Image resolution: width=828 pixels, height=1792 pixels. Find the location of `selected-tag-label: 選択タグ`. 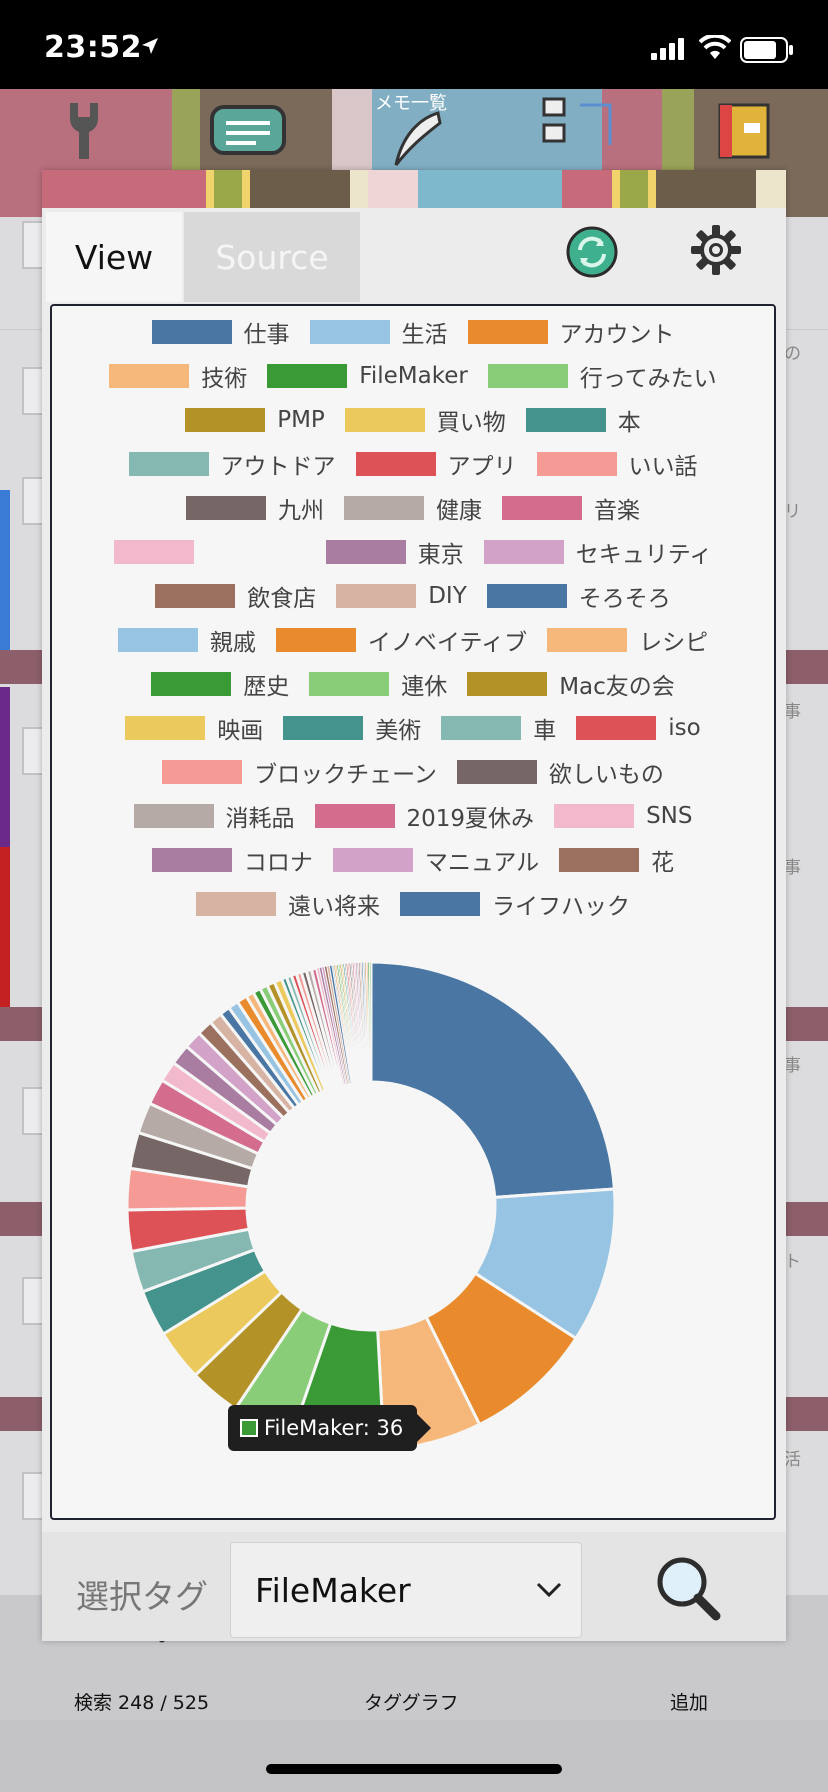

selected-tag-label: 選択タグ is located at coordinates (142, 1596).